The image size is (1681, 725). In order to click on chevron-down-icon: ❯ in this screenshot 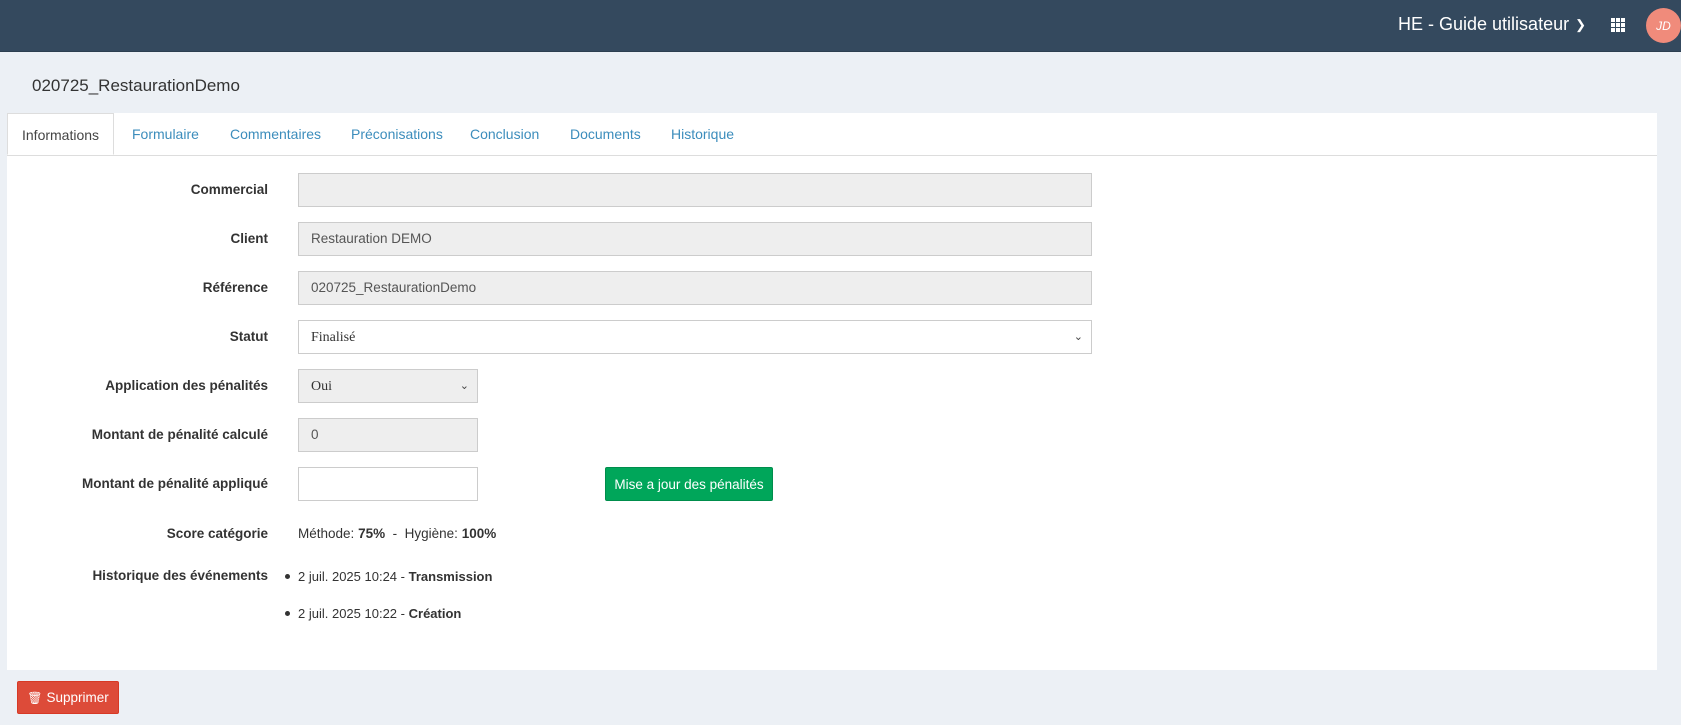, I will do `click(1580, 24)`.